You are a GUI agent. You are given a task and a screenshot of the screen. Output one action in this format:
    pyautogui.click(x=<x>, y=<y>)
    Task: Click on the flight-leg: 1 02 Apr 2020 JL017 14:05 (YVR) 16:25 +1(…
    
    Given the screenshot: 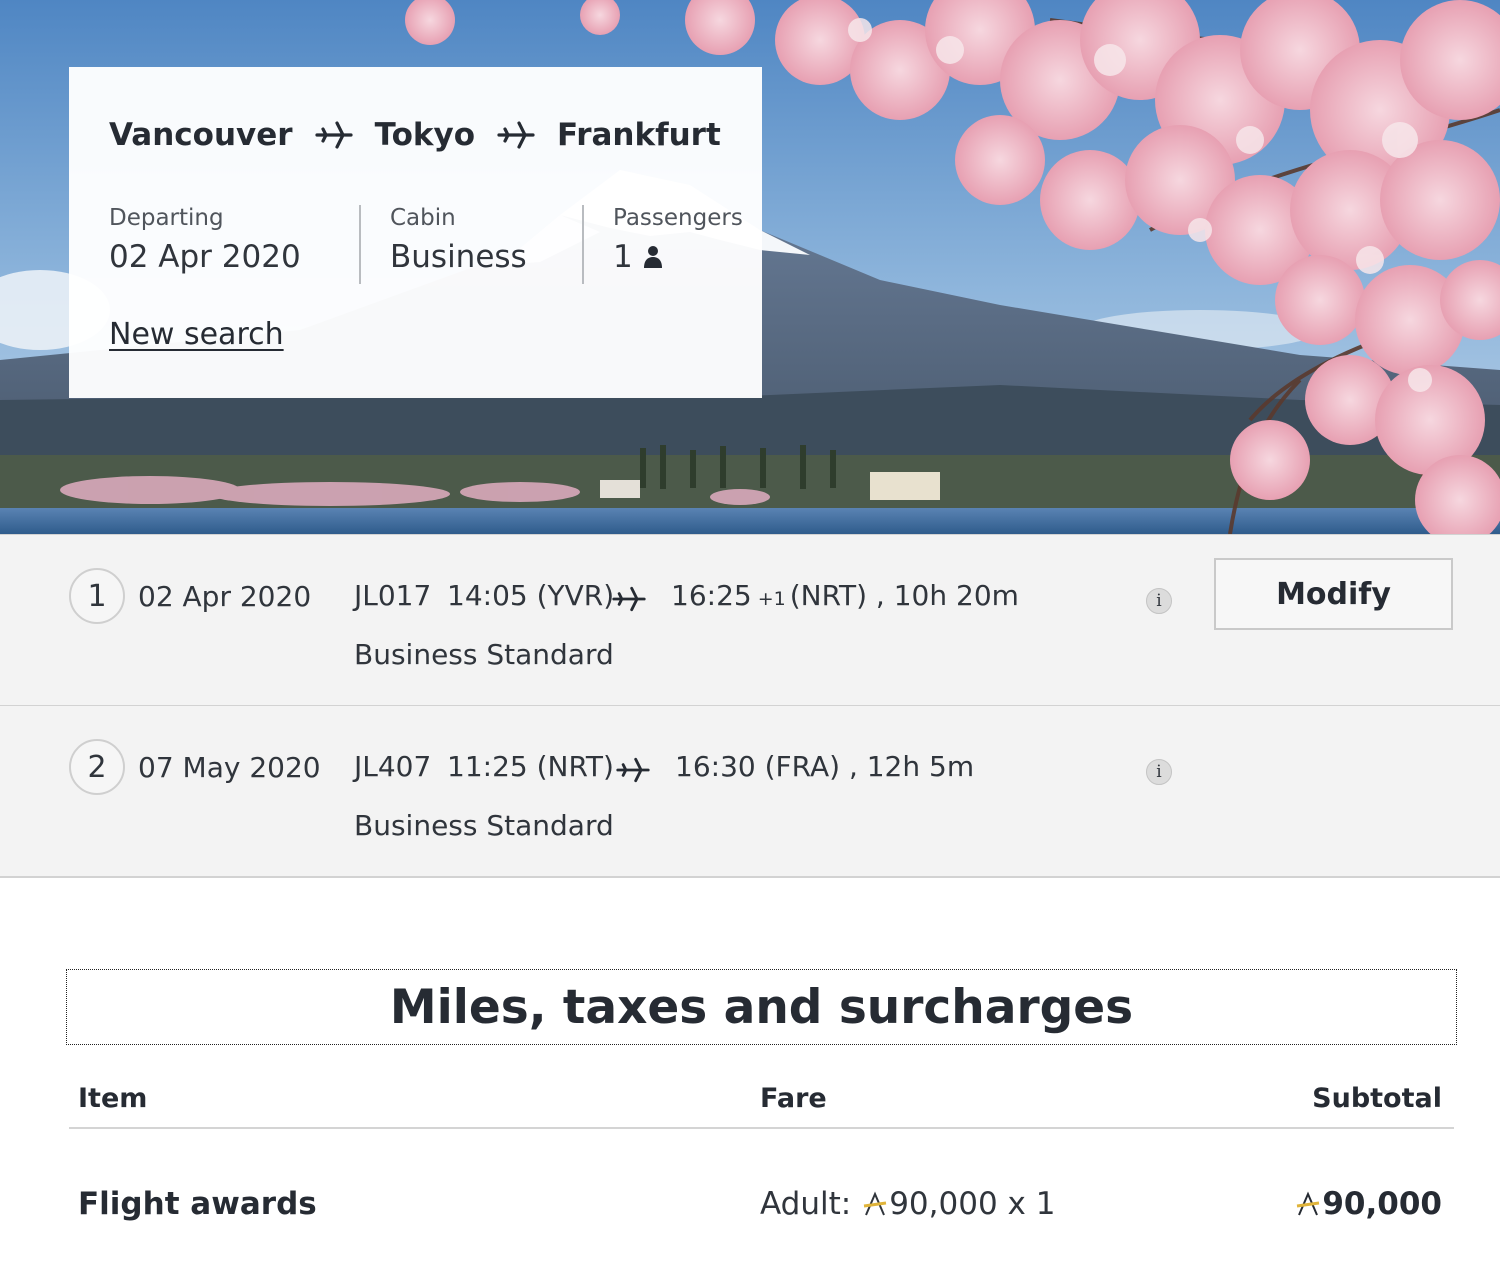 What is the action you would take?
    pyautogui.click(x=750, y=619)
    